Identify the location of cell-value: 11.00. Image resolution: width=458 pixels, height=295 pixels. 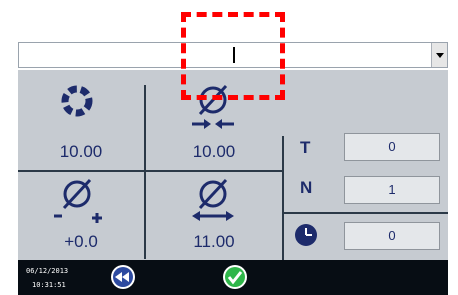
(214, 241).